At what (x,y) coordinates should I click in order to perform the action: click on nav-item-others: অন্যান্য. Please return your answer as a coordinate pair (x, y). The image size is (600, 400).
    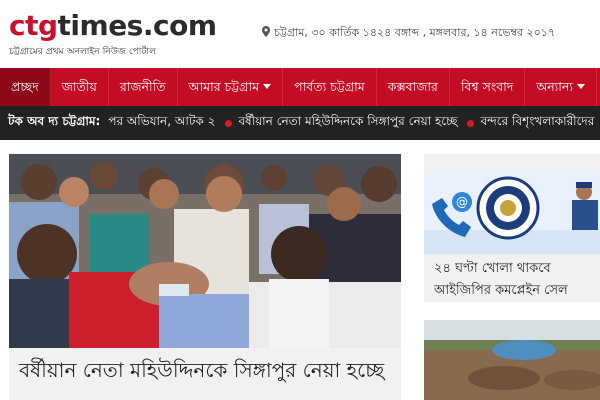
    Looking at the image, I should click on (561, 87).